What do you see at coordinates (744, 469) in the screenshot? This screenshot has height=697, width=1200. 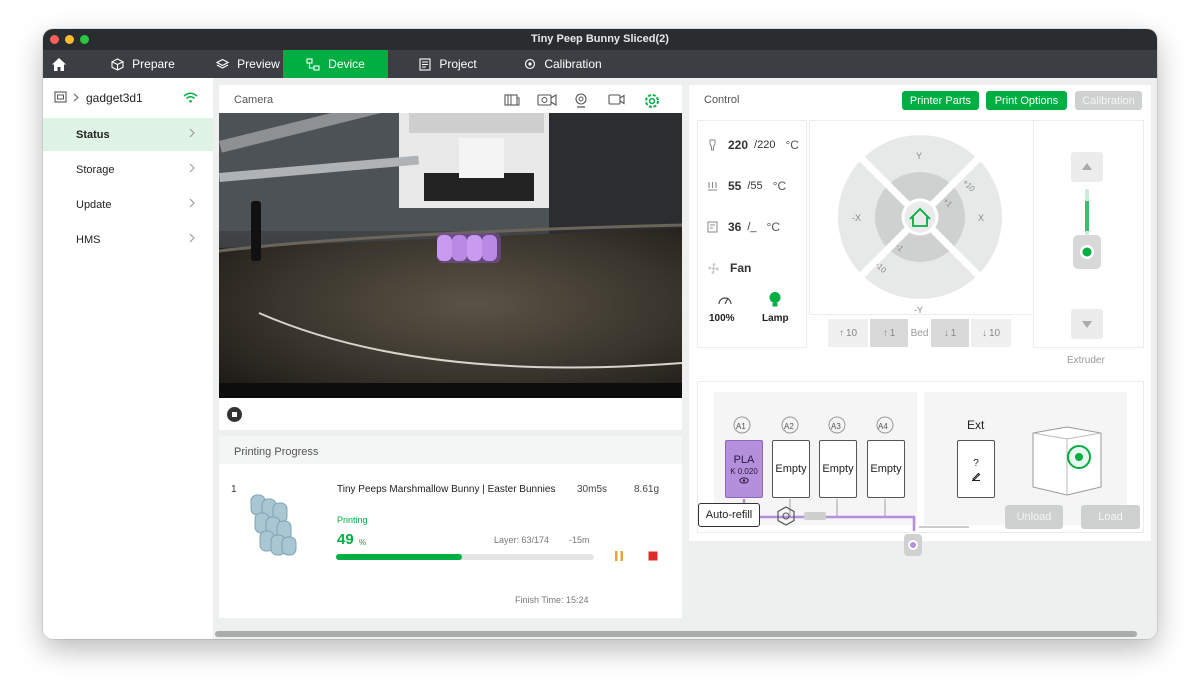 I see `ams-slot-a1: PLA K 0.020` at bounding box center [744, 469].